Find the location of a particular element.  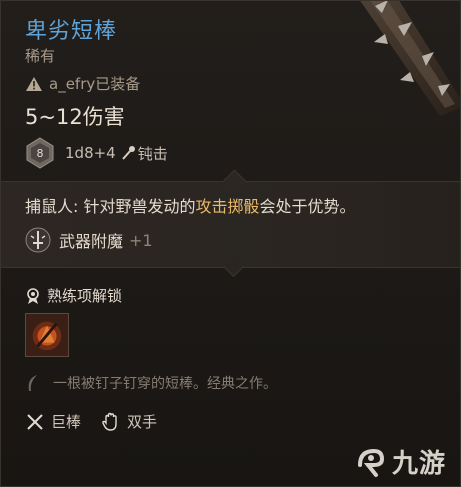

passive-description: 捕鼠人: 针对野兽发动的攻击掷骰会处于优势。 is located at coordinates (190, 205).